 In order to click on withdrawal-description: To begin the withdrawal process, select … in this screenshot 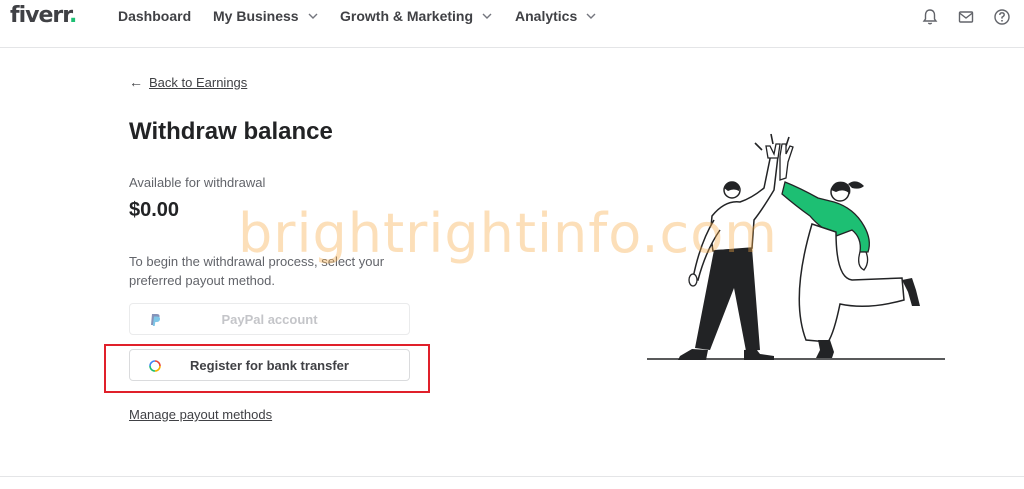, I will do `click(257, 271)`.